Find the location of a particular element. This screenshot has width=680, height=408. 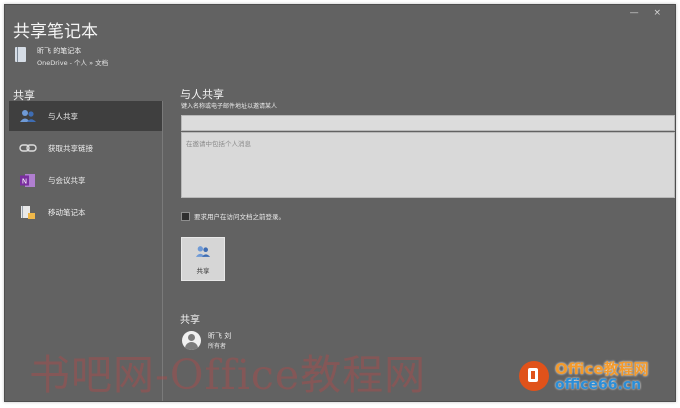

watermark-site: office66.cn is located at coordinates (598, 385).